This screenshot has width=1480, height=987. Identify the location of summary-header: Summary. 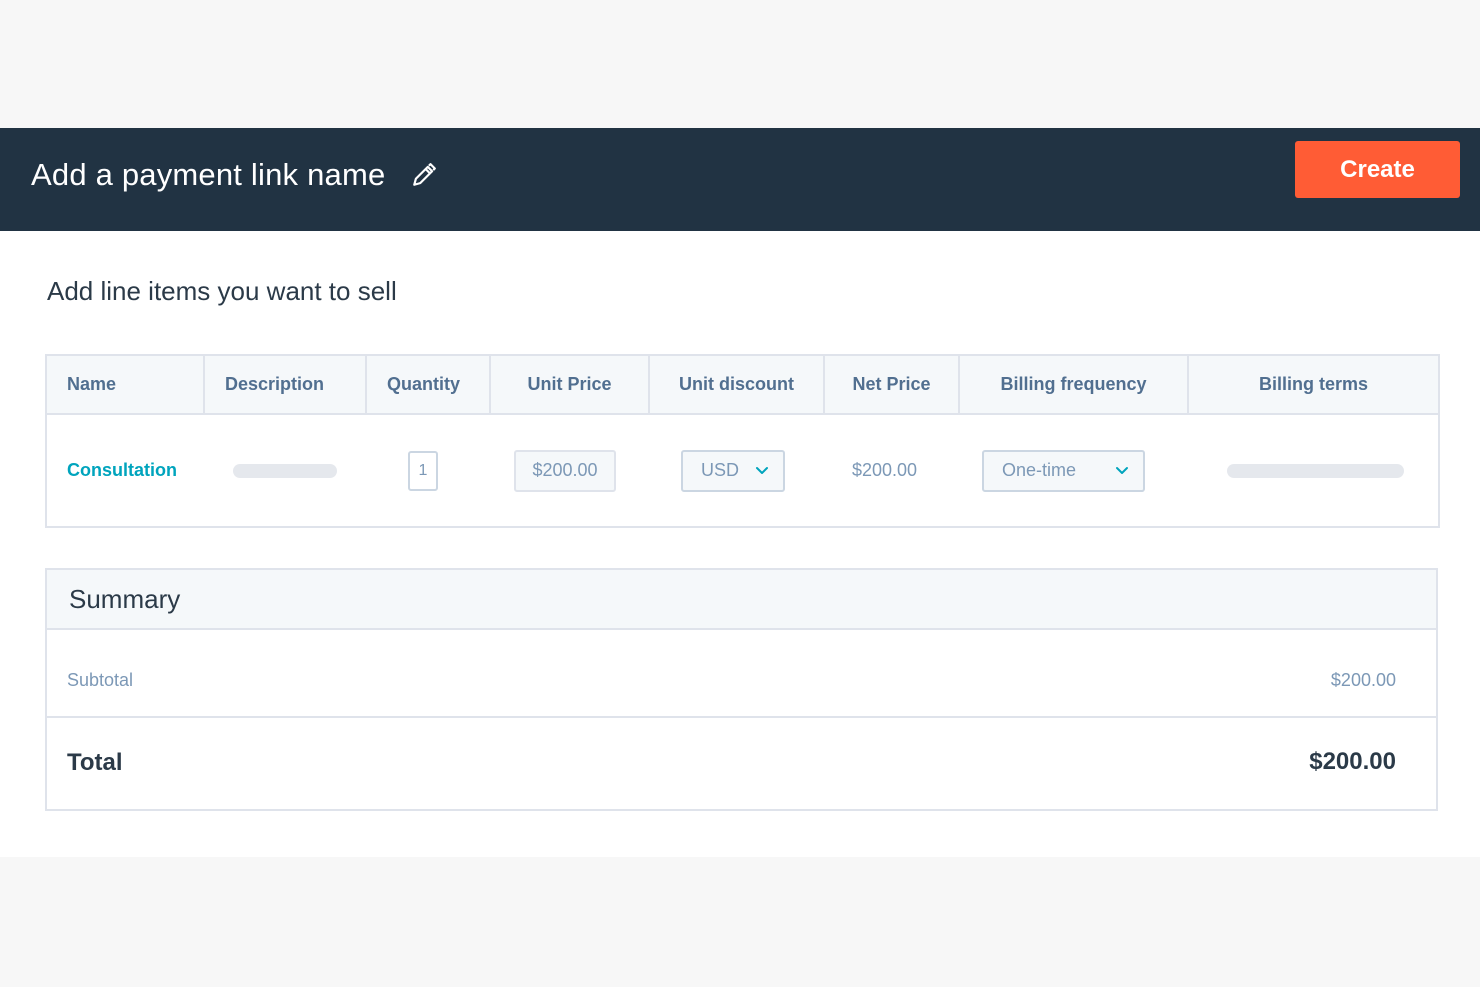
(741, 600).